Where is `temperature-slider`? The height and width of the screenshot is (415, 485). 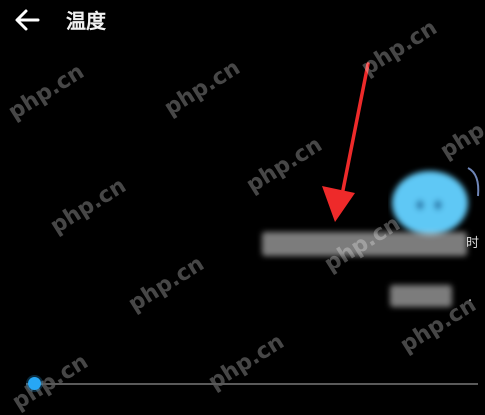
temperature-slider is located at coordinates (247, 384).